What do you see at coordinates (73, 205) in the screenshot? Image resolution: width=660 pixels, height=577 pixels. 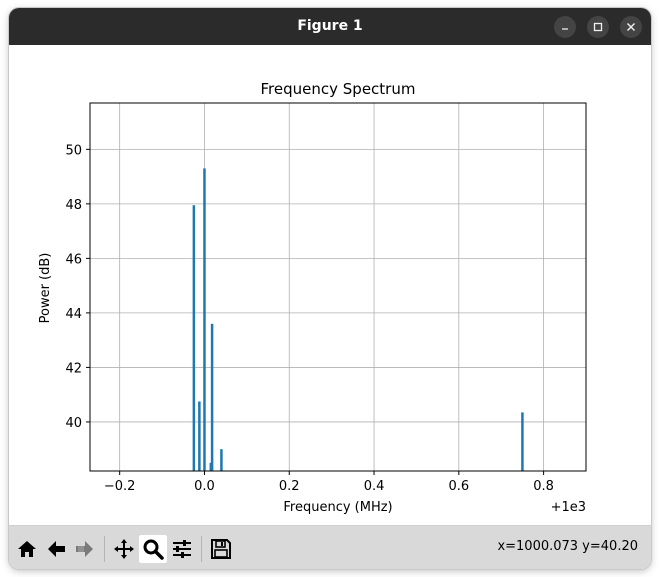 I see `y-tick-label: 48` at bounding box center [73, 205].